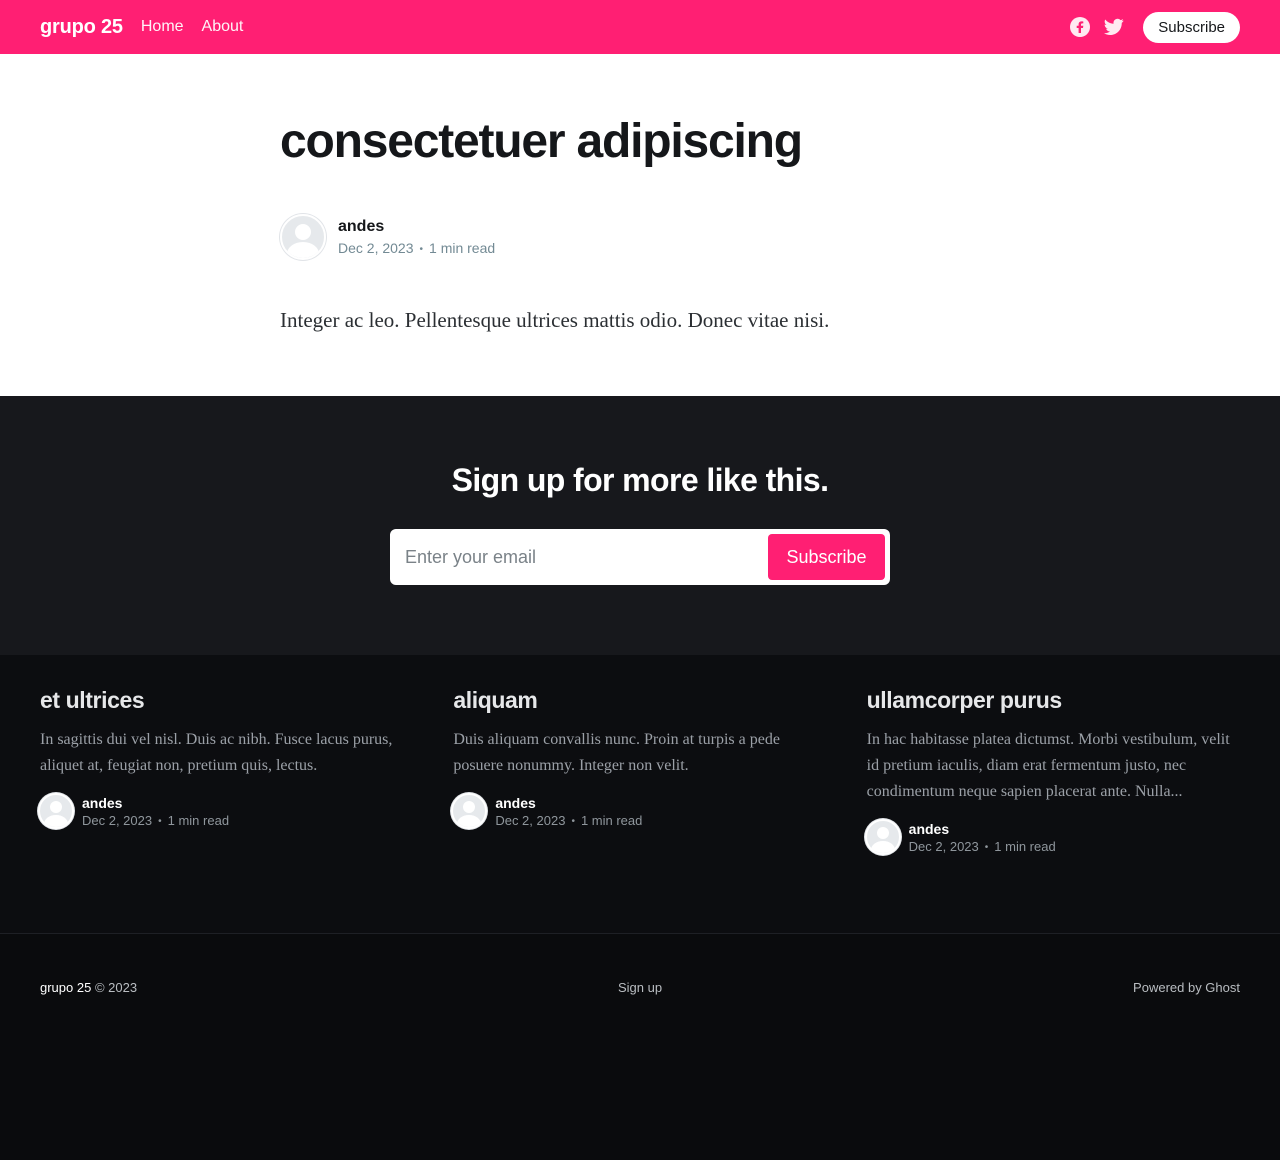  Describe the element at coordinates (1114, 27) in the screenshot. I see `twitter-icon` at that location.